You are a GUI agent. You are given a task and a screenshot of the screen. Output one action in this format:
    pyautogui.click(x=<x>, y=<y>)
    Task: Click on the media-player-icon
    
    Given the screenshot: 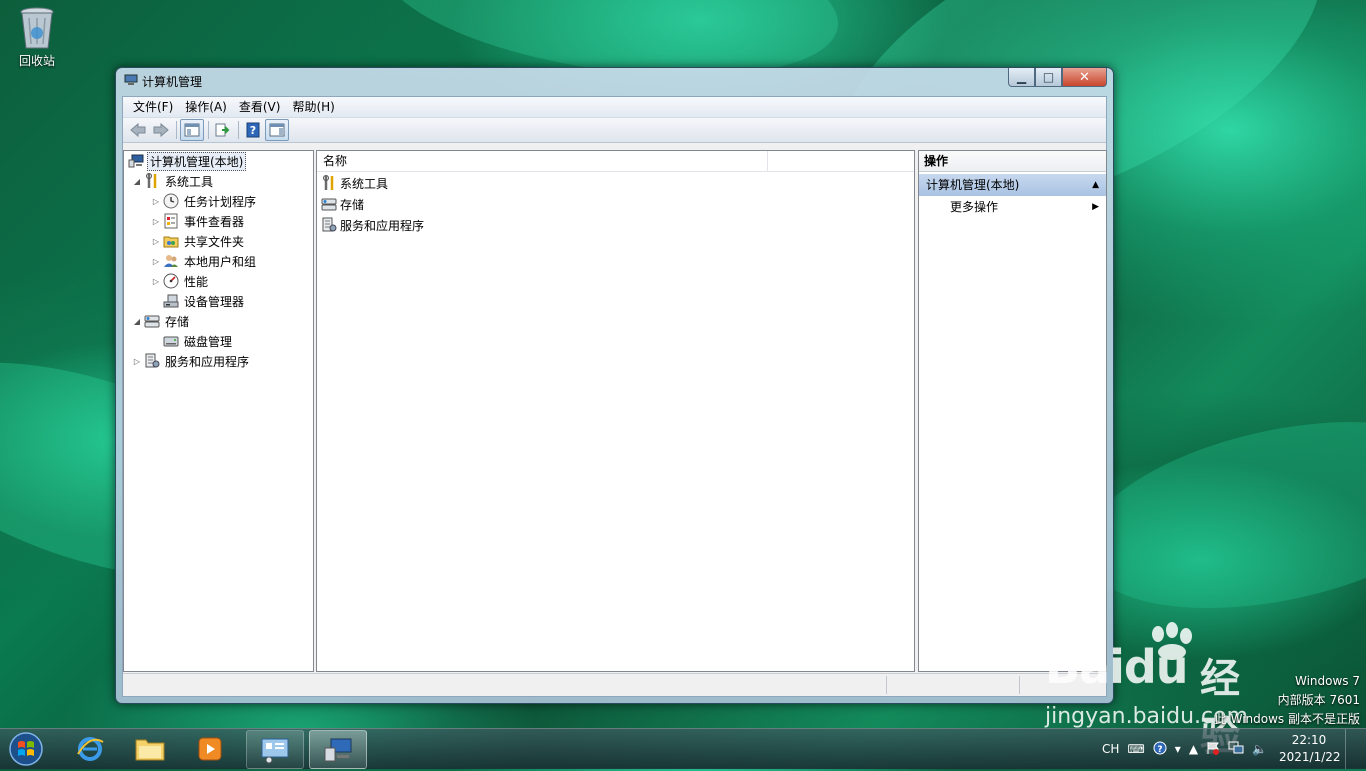 What is the action you would take?
    pyautogui.click(x=210, y=748)
    